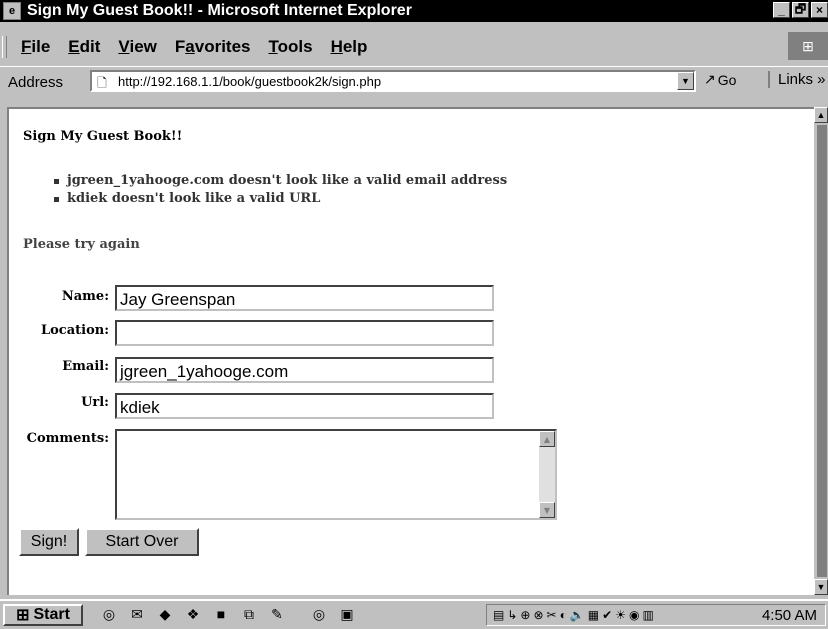  Describe the element at coordinates (304, 298) in the screenshot. I see `name-field: Jay Greenspan` at that location.